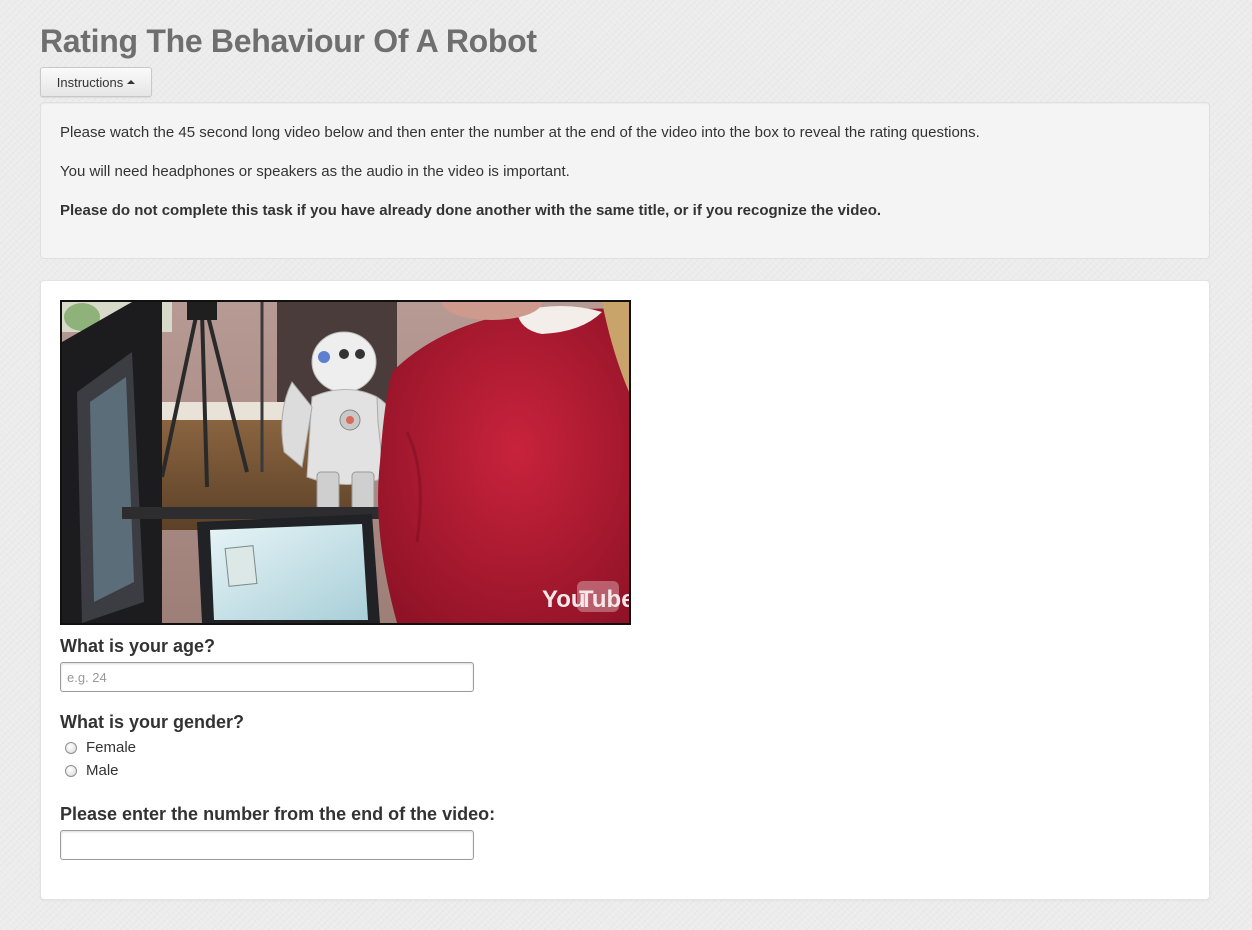 The height and width of the screenshot is (930, 1252). What do you see at coordinates (111, 747) in the screenshot?
I see `female-radio-label: Female` at bounding box center [111, 747].